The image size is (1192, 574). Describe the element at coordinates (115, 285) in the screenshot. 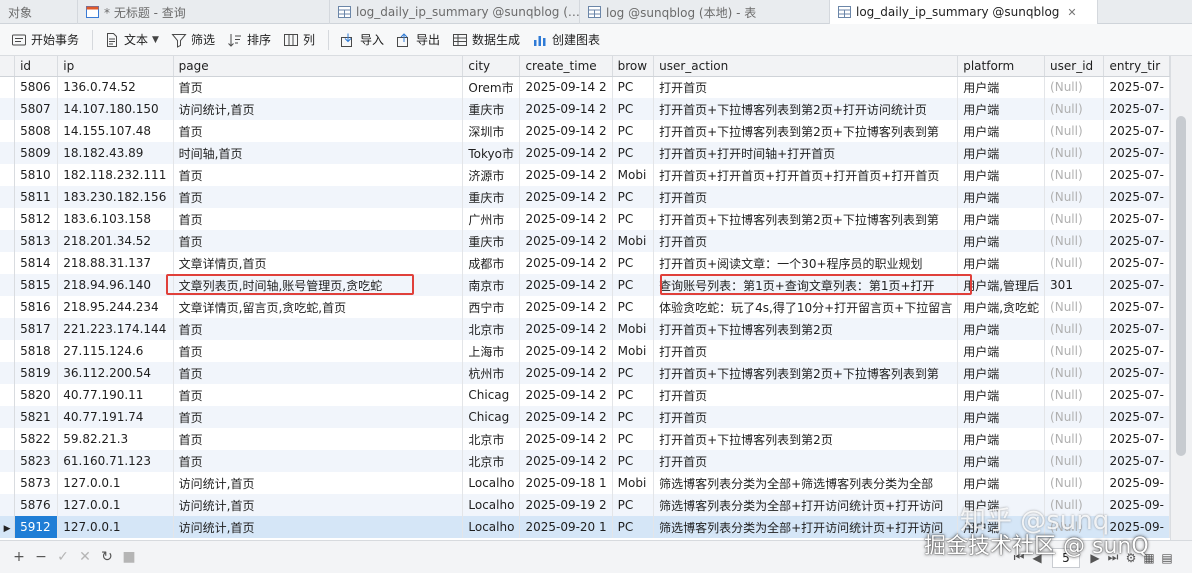

I see `cell-ip: 218.94.96.140` at that location.